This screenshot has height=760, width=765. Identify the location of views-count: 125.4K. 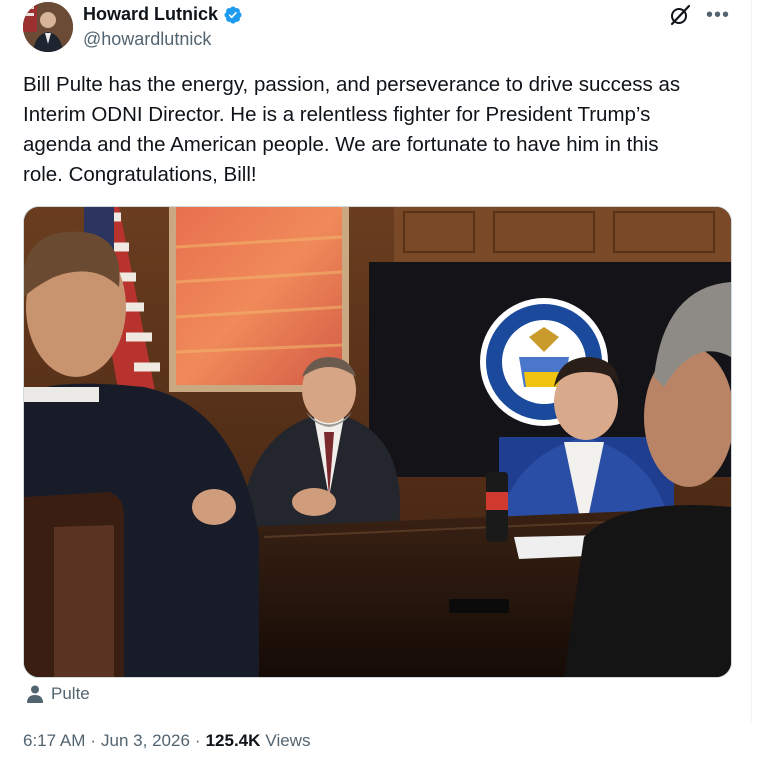
(233, 740).